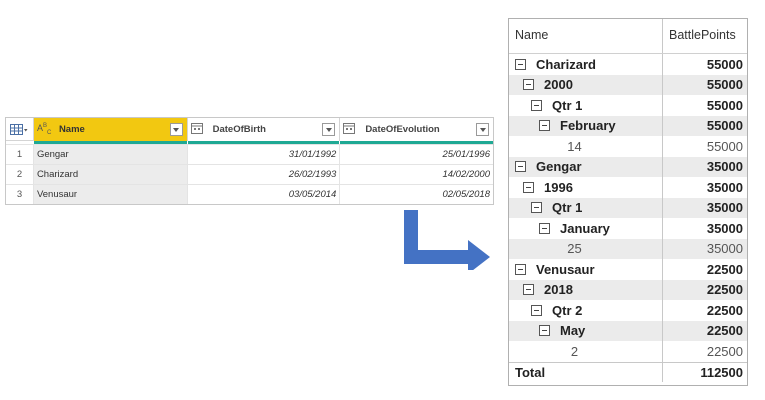 Image resolution: width=765 pixels, height=400 pixels. I want to click on matrix-row: Qtr 2 22500, so click(628, 310).